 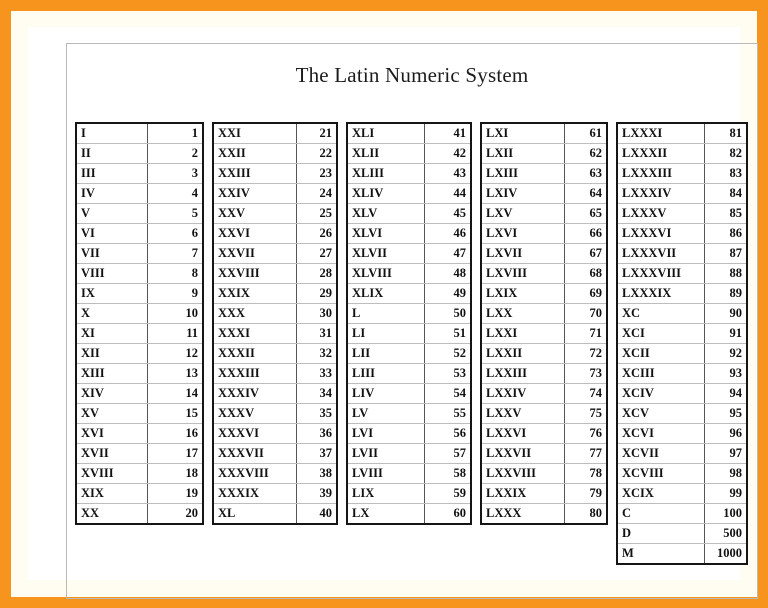 What do you see at coordinates (316, 133) in the screenshot?
I see `arabic-number-cell: 21` at bounding box center [316, 133].